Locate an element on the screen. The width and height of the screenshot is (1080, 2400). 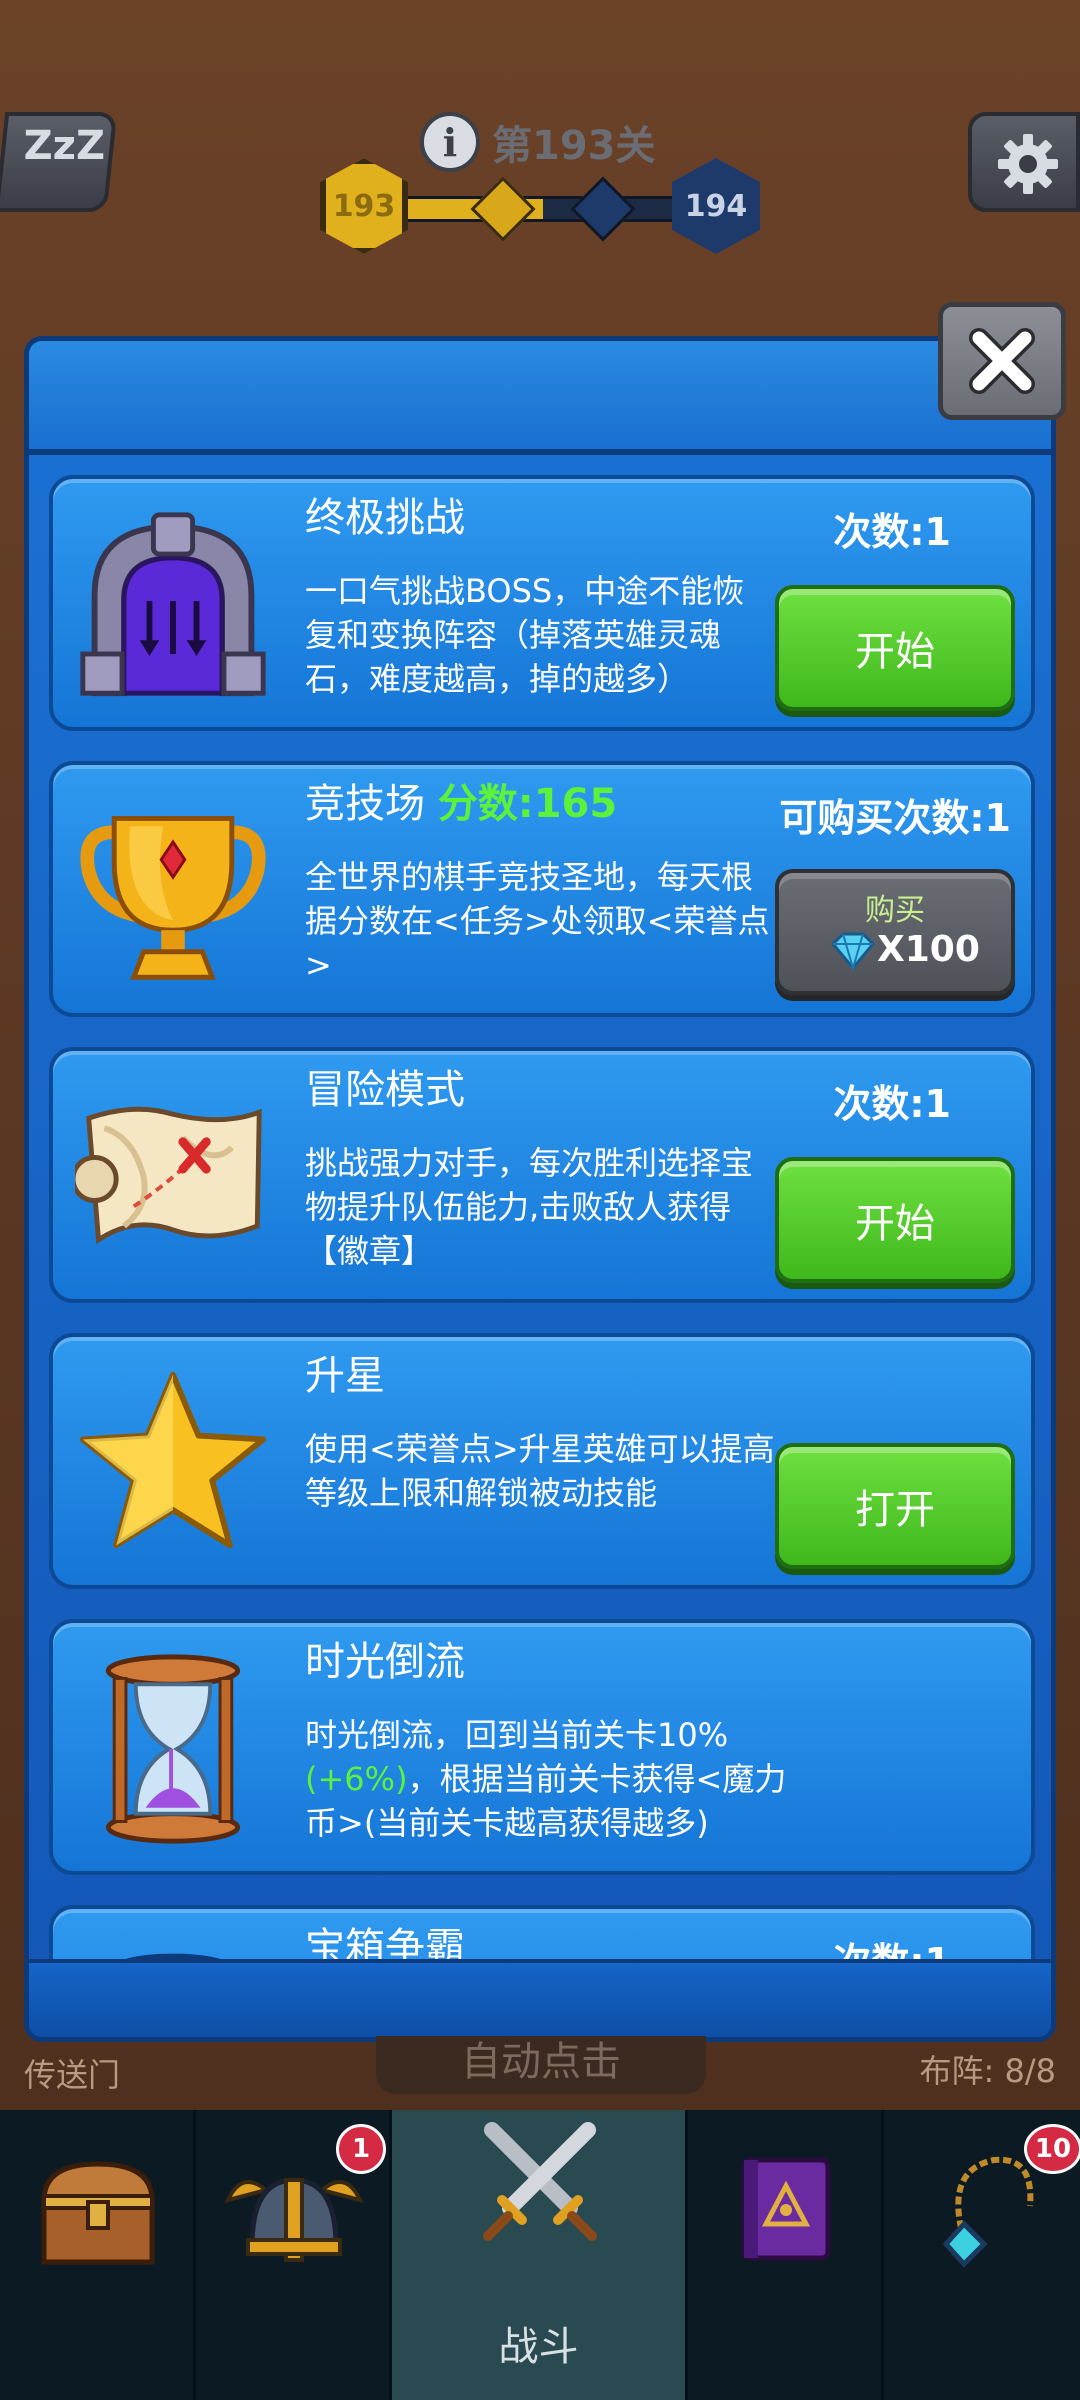
level-progress: 193 194 is located at coordinates (540, 206).